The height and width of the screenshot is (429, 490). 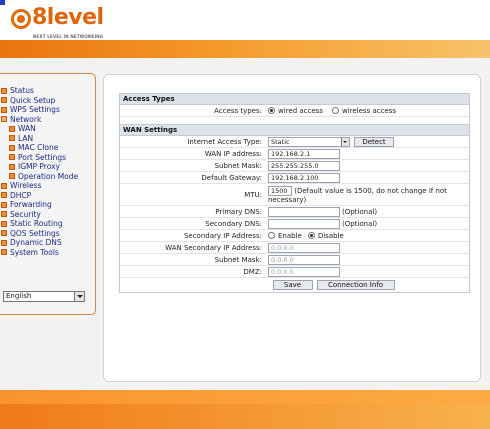 I want to click on secondary-ip-enable-radio, so click(x=271, y=235).